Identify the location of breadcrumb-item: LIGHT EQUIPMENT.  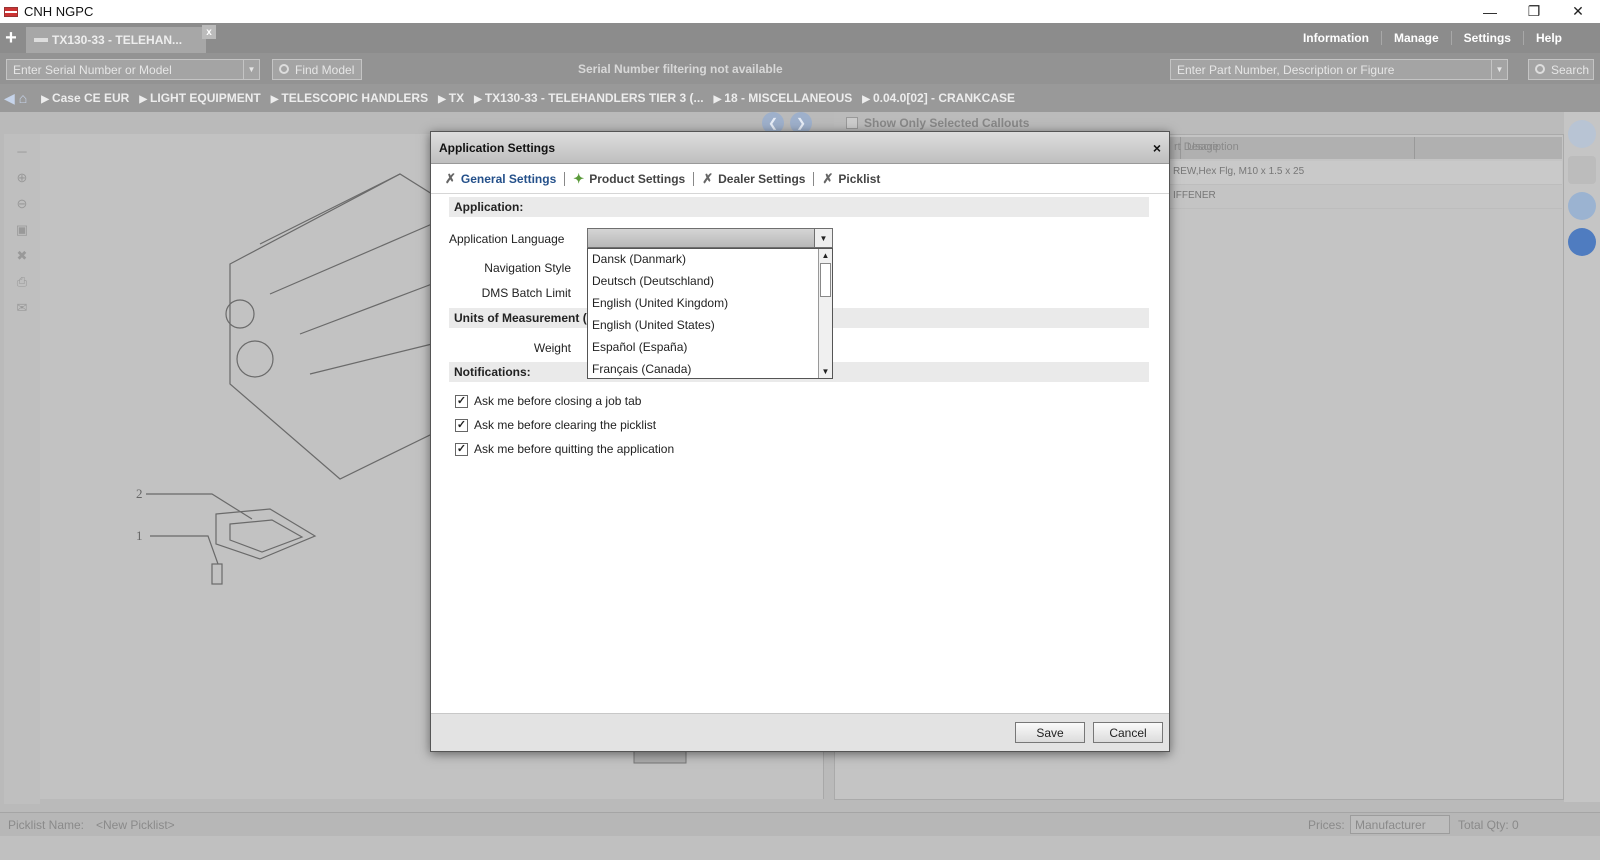
(200, 98).